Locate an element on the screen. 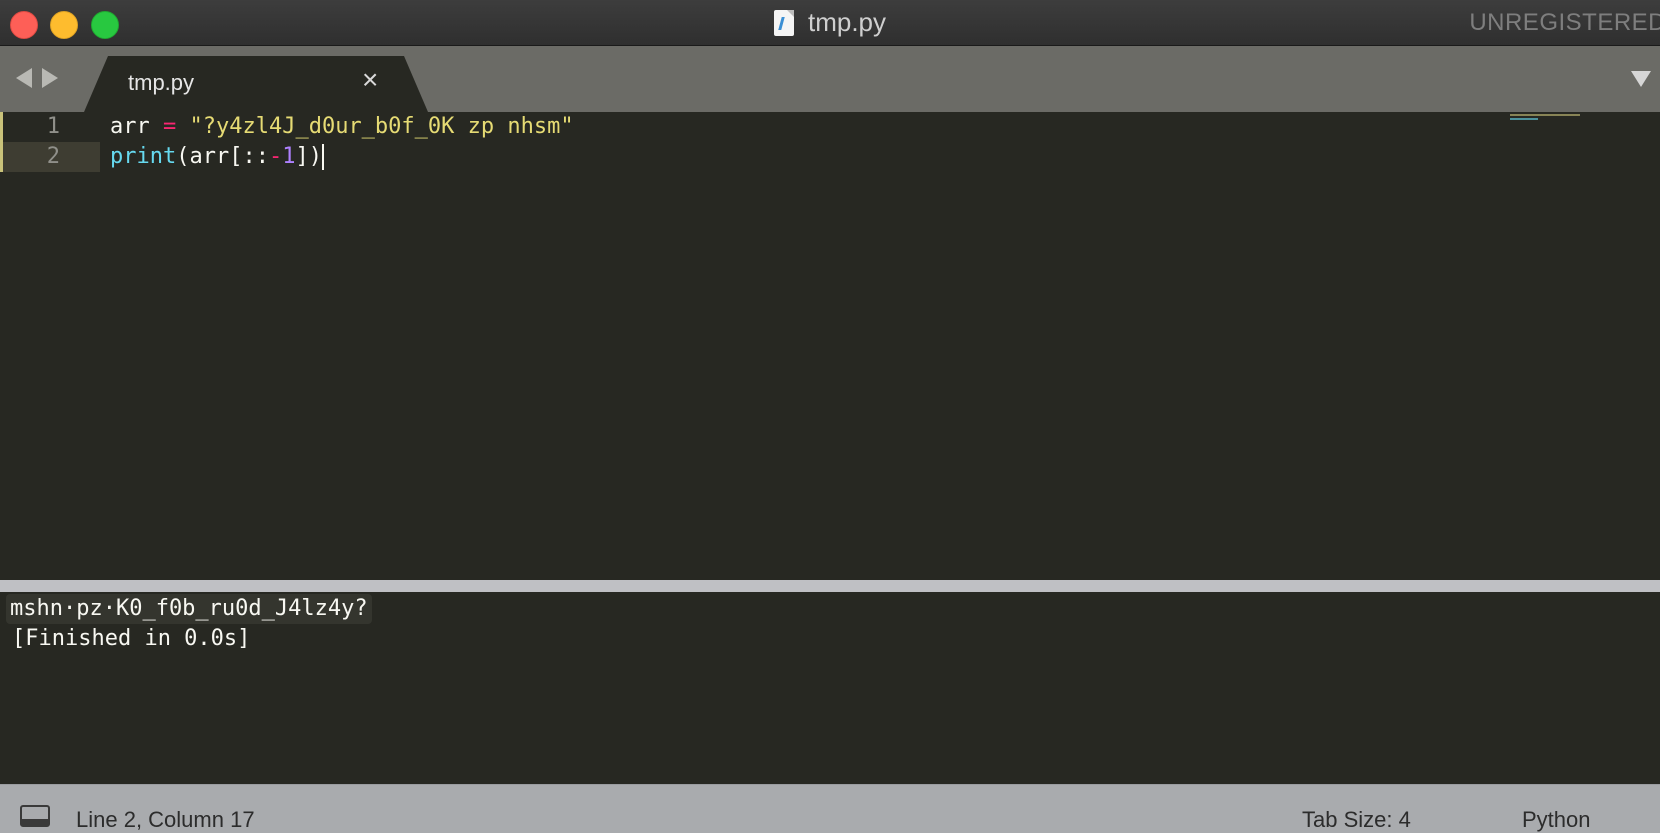 The height and width of the screenshot is (833, 1660). status-bar: Line 2, Column 17 Tab Size: 4 Python is located at coordinates (830, 808).